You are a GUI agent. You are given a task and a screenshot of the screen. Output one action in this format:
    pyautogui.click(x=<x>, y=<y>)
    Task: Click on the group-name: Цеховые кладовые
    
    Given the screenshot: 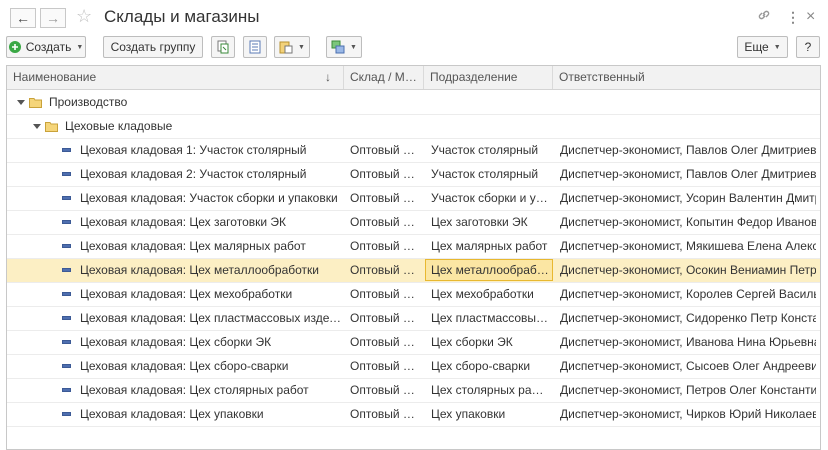 What is the action you would take?
    pyautogui.click(x=119, y=126)
    